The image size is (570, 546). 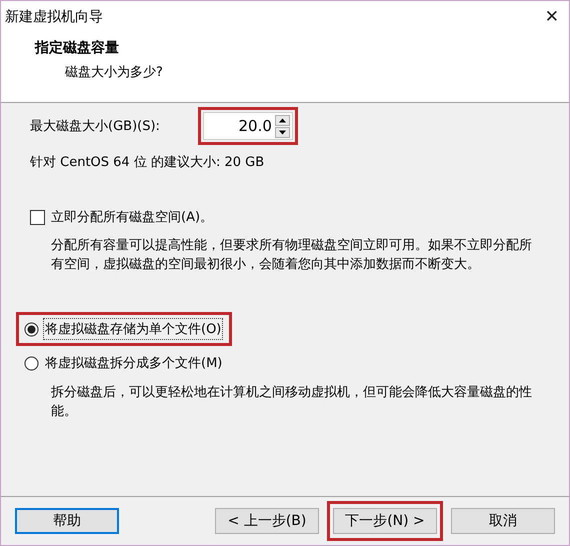 I want to click on dialog-button: 下一步(N) >, so click(x=385, y=521).